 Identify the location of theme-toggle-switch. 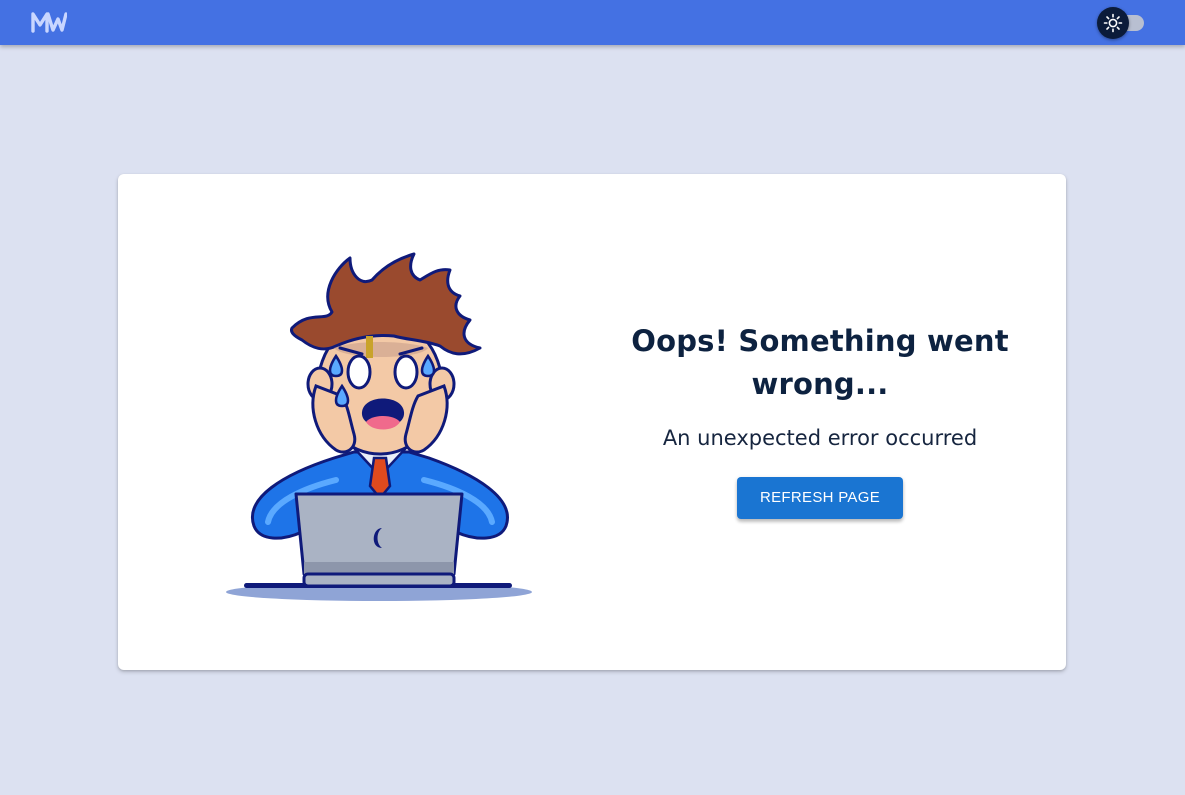
(1122, 22).